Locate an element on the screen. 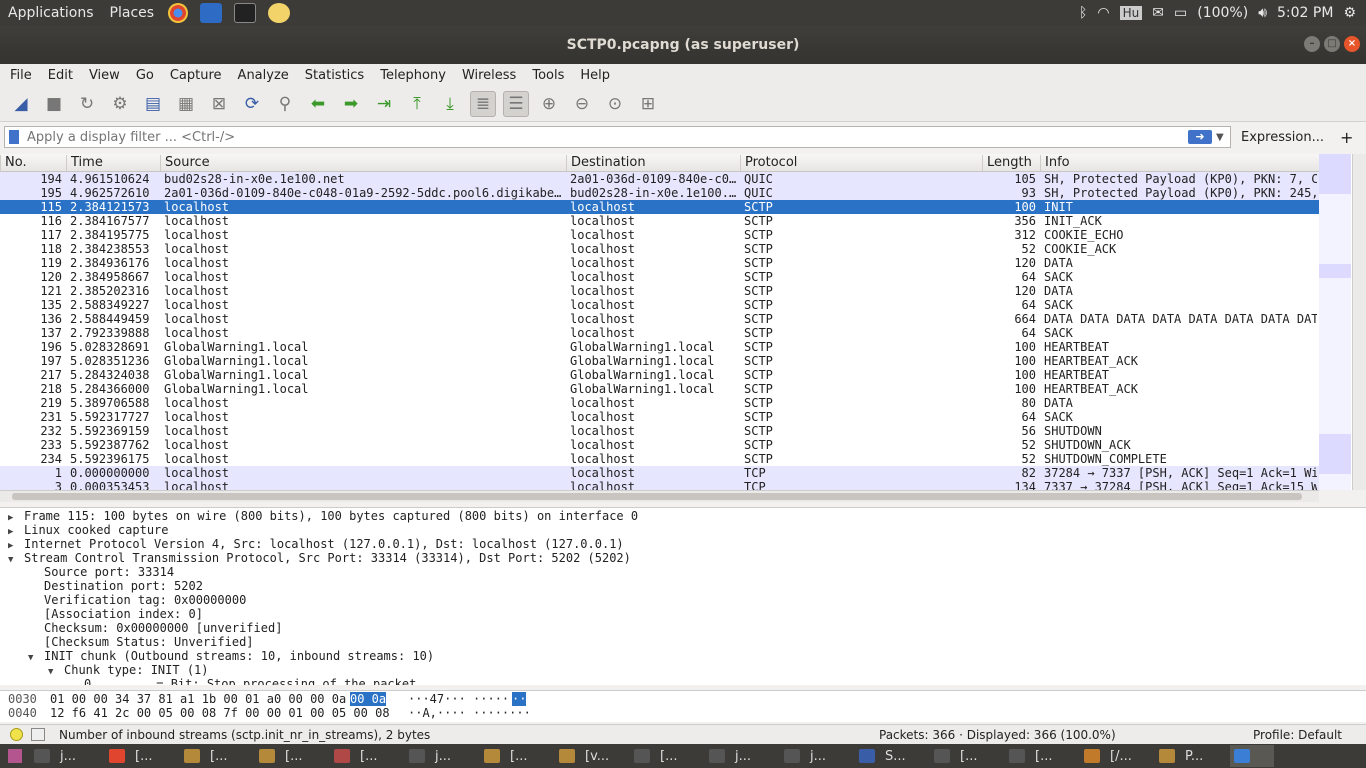 This screenshot has width=1366, height=768. packet-minimap is located at coordinates (1335, 322).